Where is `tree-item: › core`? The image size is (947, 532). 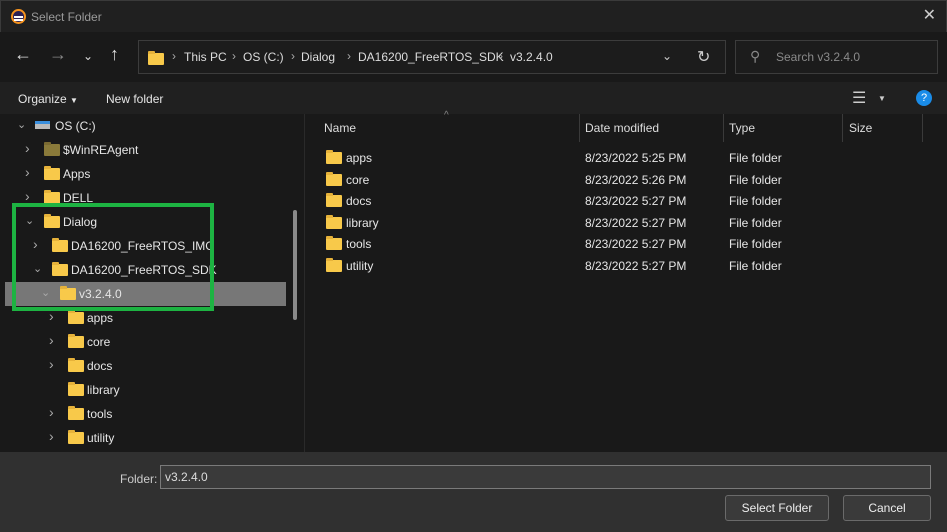 tree-item: › core is located at coordinates (145, 342).